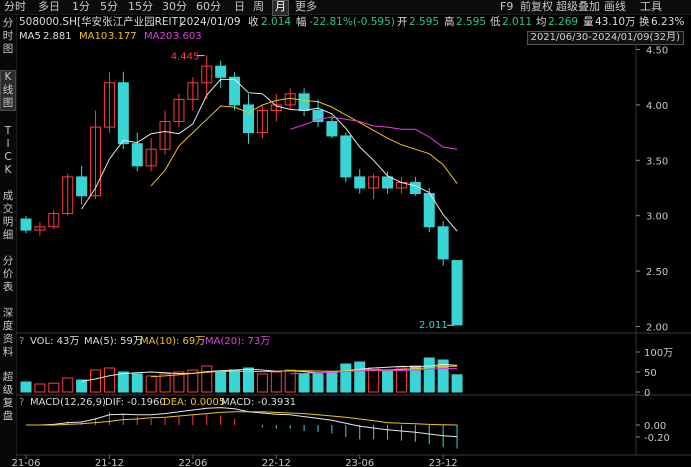  What do you see at coordinates (657, 161) in the screenshot?
I see `price-tick-label: 3.50` at bounding box center [657, 161].